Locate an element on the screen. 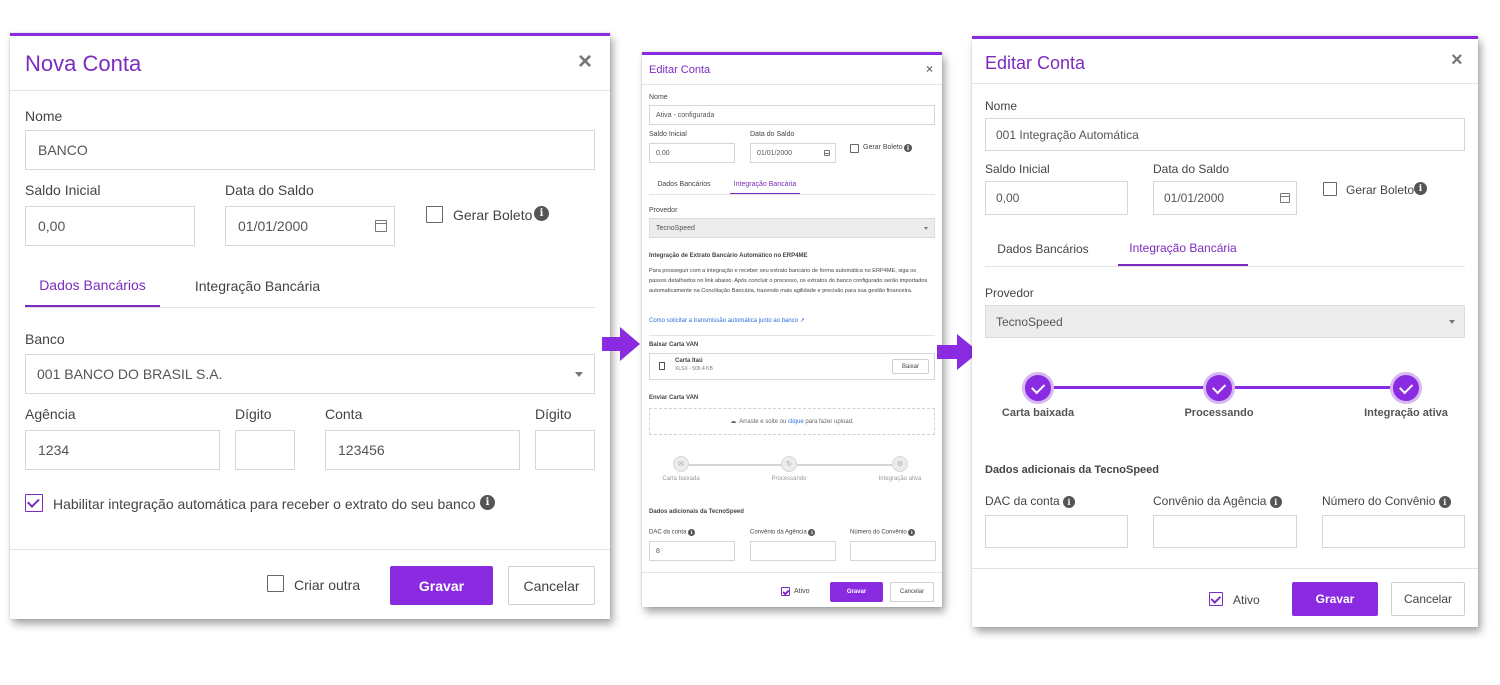  numero-convenio-label: Número do Convênio i is located at coordinates (883, 532).